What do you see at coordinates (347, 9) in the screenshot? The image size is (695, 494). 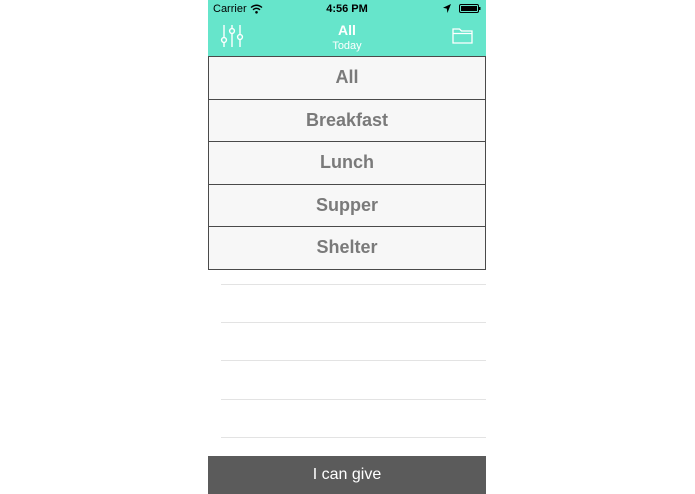 I see `status-bar: Carrier 4:56 PM` at bounding box center [347, 9].